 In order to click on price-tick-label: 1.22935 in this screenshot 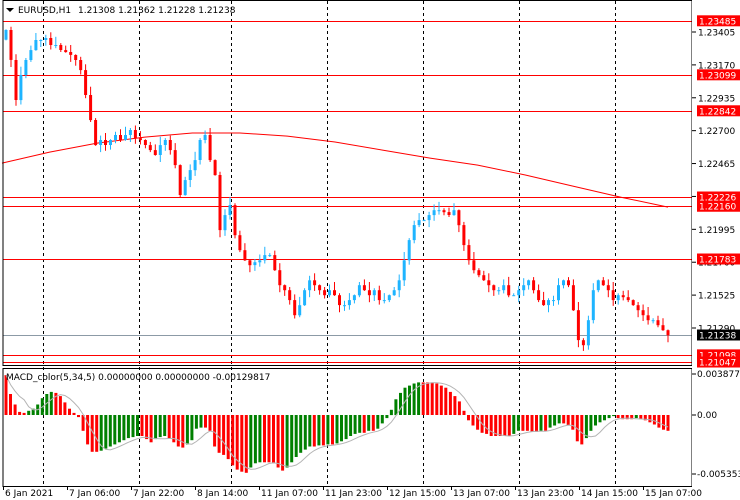, I will do `click(716, 99)`.